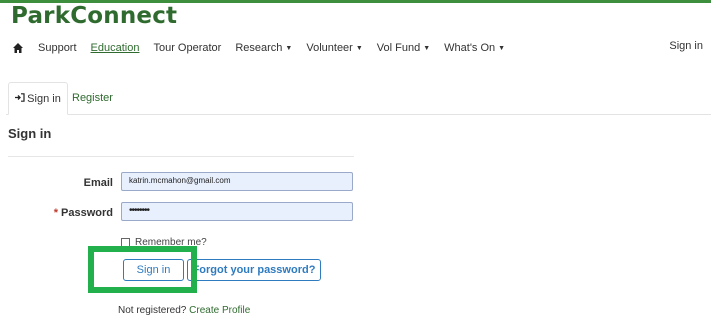 Image resolution: width=711 pixels, height=319 pixels. What do you see at coordinates (184, 310) in the screenshot?
I see `not-registered-text: Not registered? Create Profile` at bounding box center [184, 310].